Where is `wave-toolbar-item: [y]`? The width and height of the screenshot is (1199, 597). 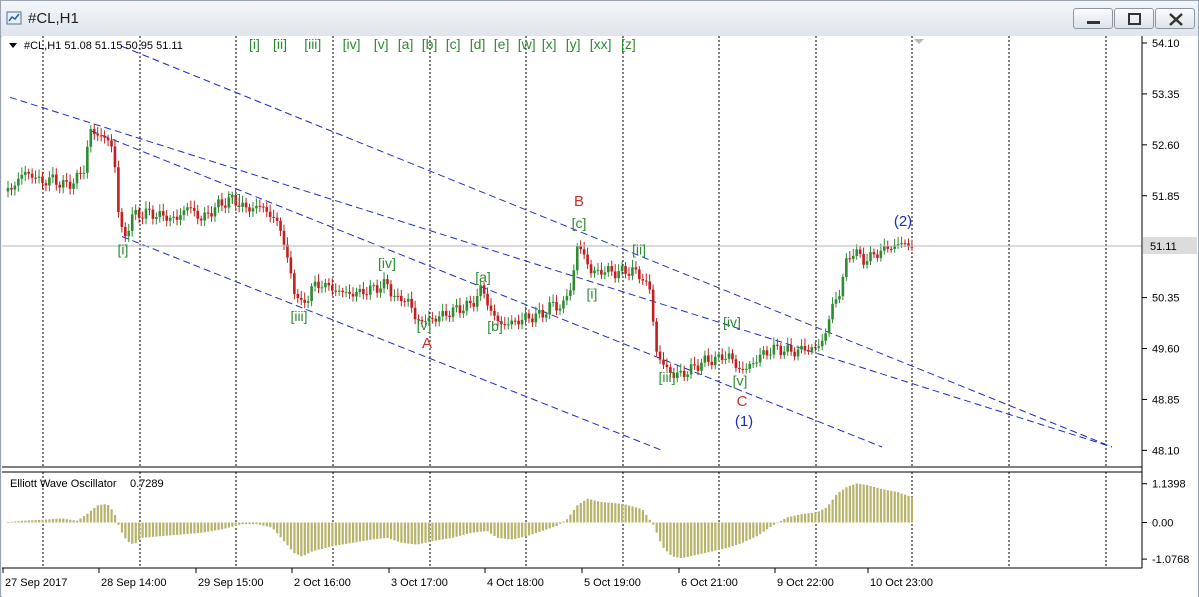
wave-toolbar-item: [y] is located at coordinates (573, 44).